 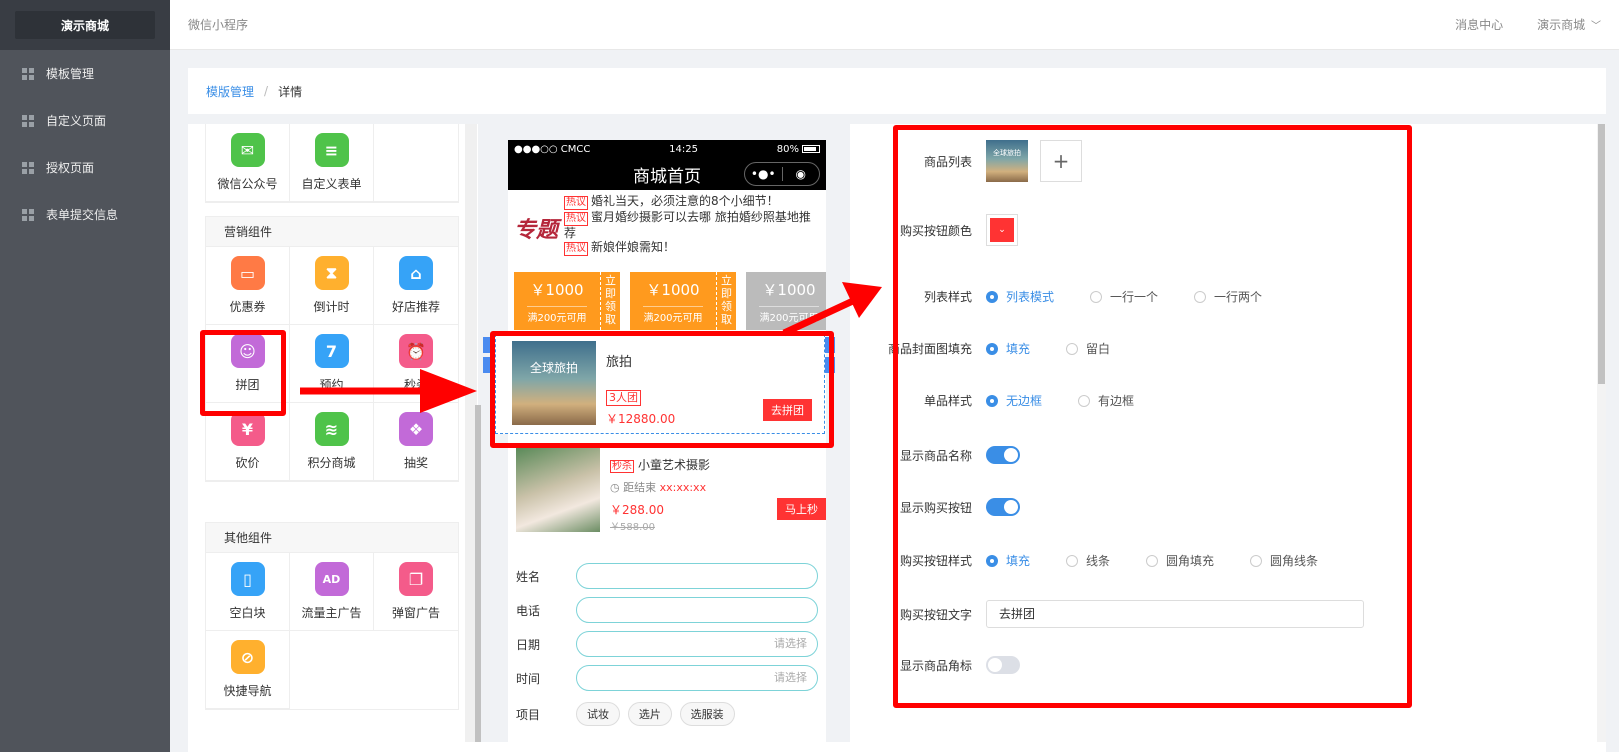 What do you see at coordinates (247, 613) in the screenshot?
I see `component-label: 空白块` at bounding box center [247, 613].